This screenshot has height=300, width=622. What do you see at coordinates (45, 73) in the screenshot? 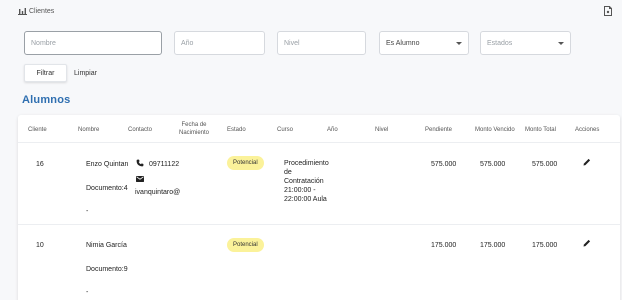
I see `filter-button: Filtrar` at bounding box center [45, 73].